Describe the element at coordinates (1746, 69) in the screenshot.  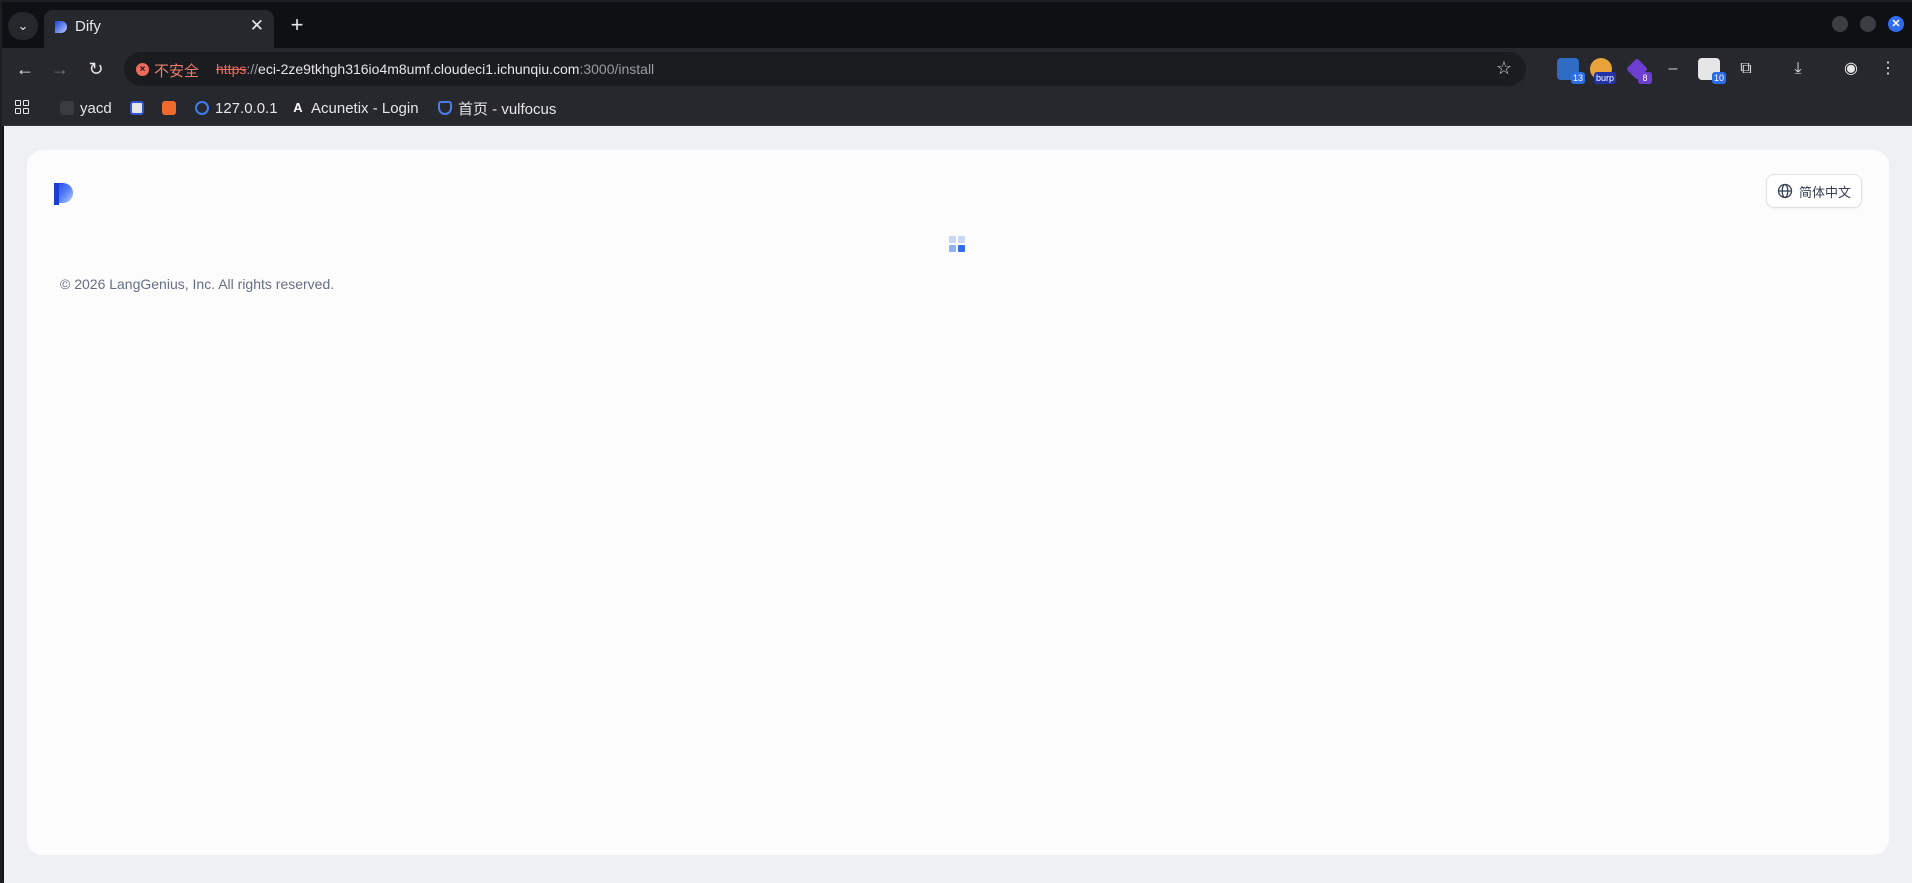
I see `puzzle-extensions-icon: ⧉` at that location.